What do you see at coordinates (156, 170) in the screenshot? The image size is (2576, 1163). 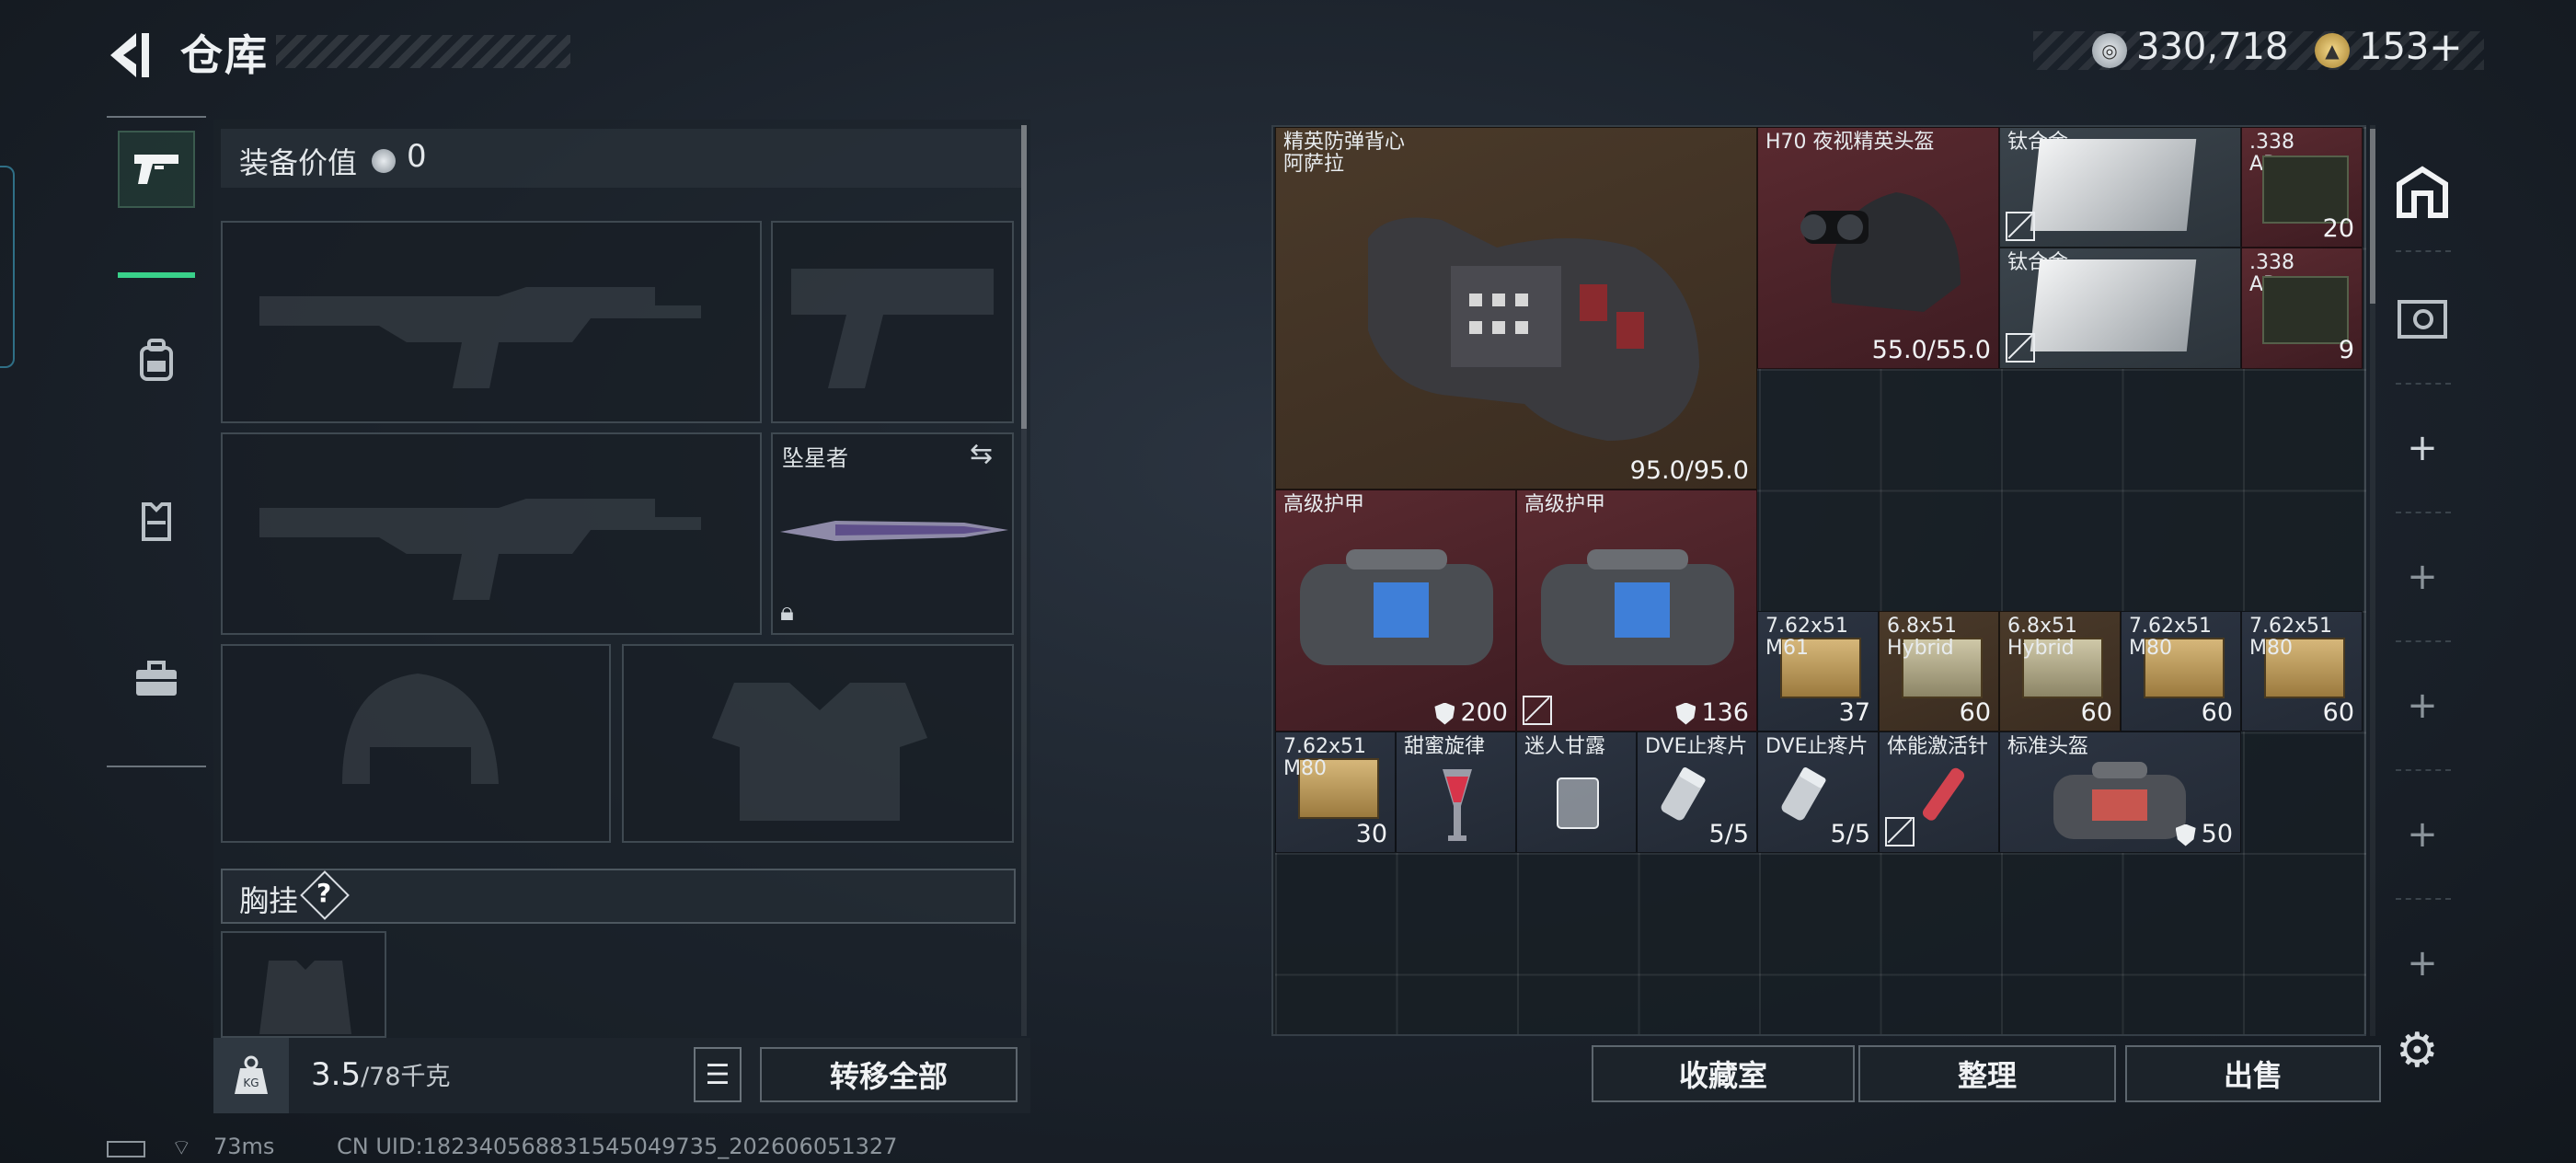 I see `tab-weapons` at bounding box center [156, 170].